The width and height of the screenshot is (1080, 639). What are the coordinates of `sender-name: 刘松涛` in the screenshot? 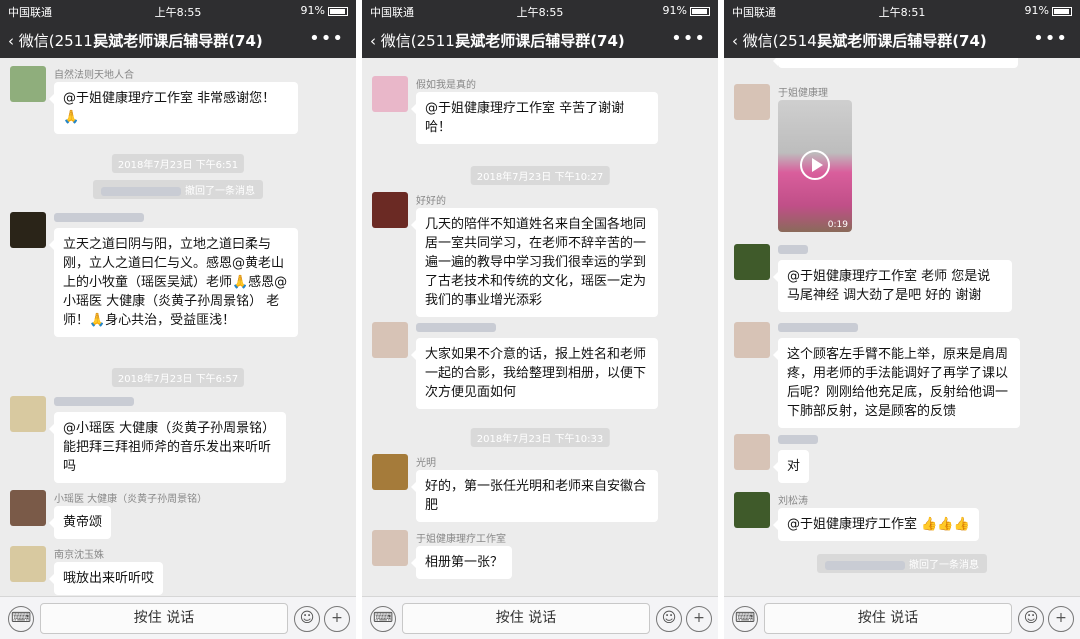 It's located at (793, 501).